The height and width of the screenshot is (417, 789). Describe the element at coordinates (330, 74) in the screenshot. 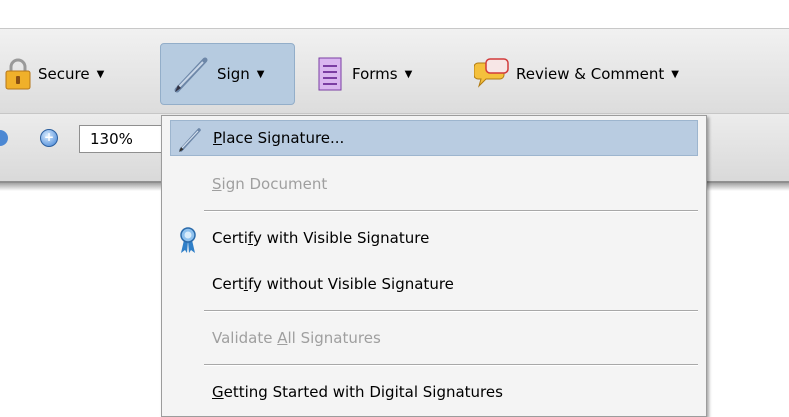

I see `form-icon` at that location.